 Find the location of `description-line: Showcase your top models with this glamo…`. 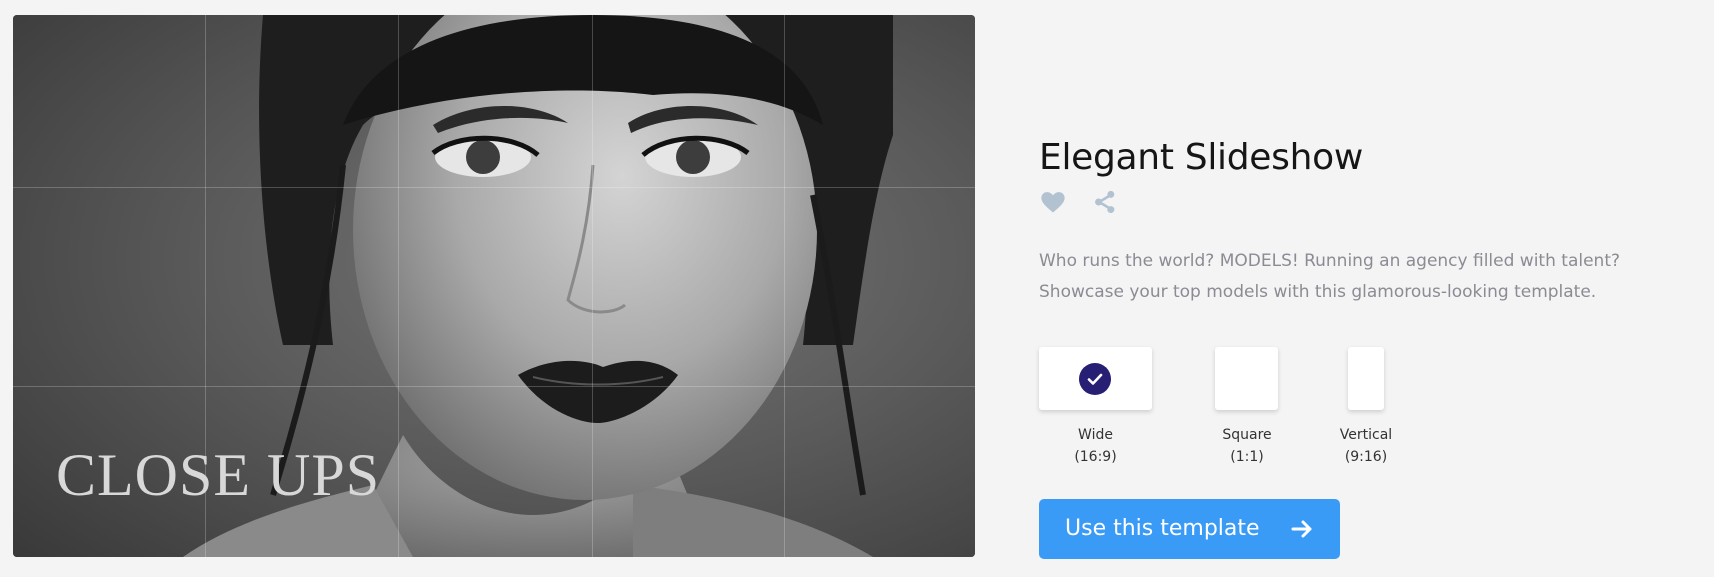

description-line: Showcase your top models with this glamo… is located at coordinates (1318, 292).